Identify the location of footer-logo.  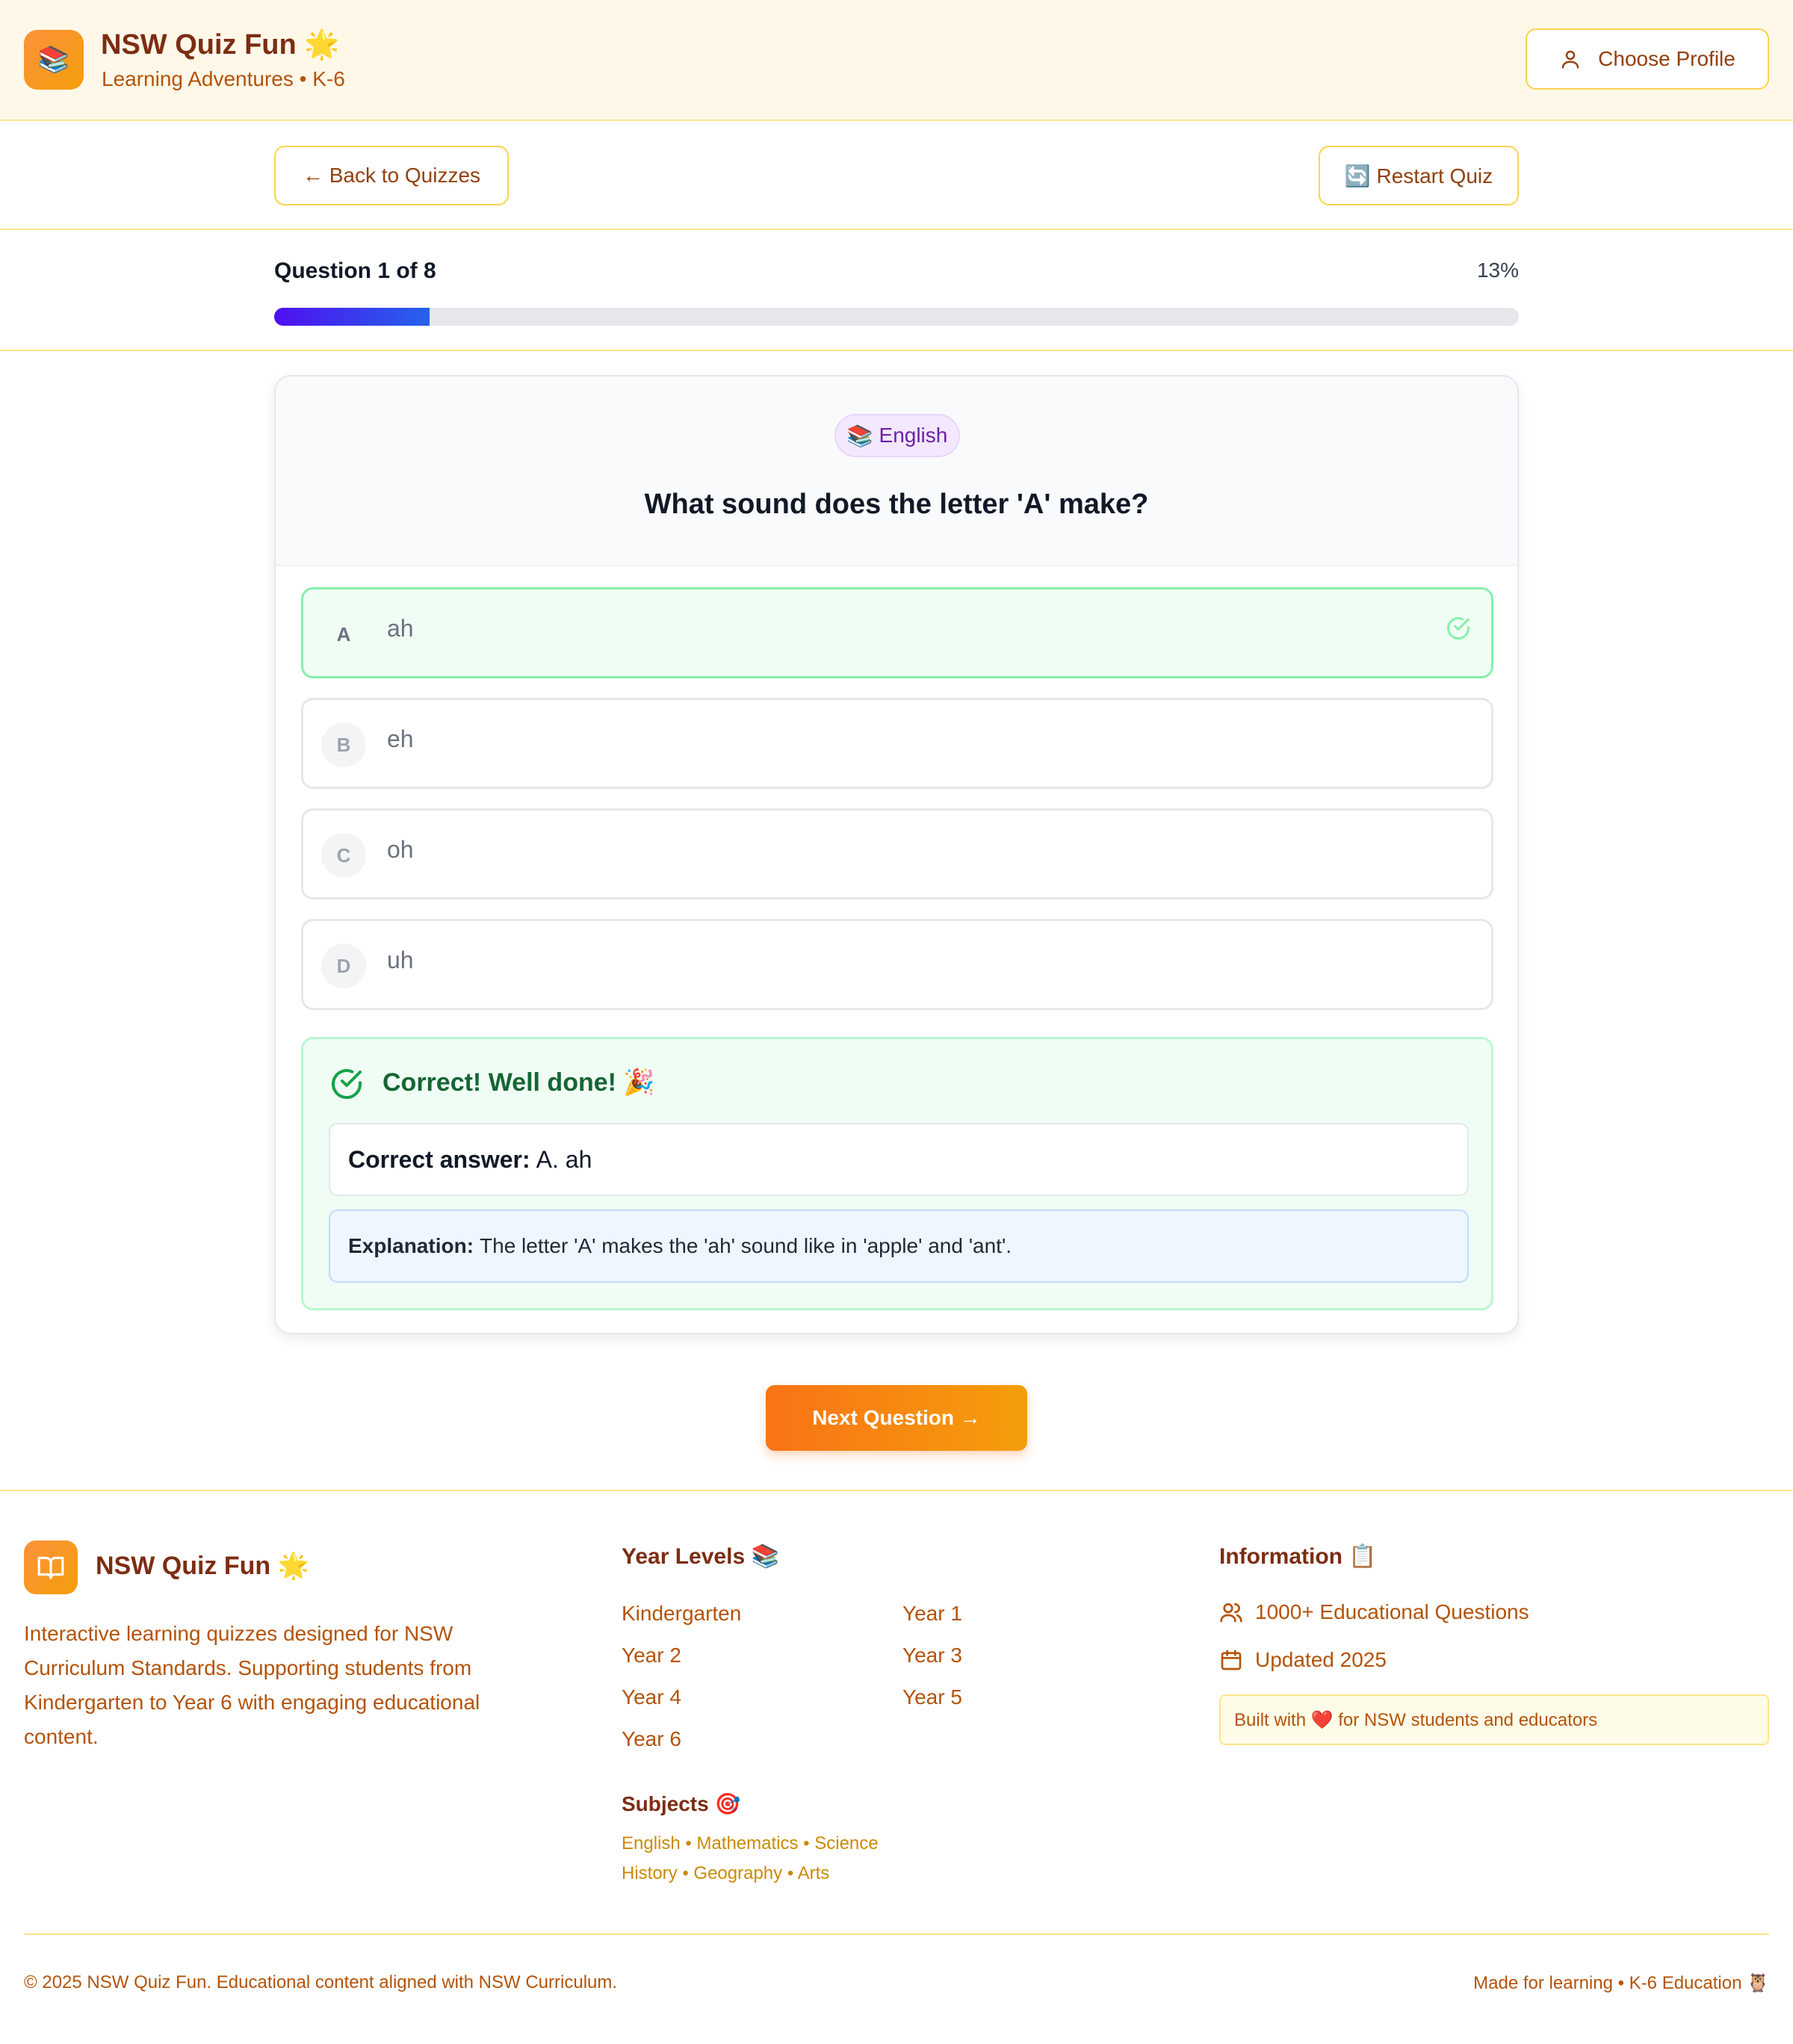
(51, 1567).